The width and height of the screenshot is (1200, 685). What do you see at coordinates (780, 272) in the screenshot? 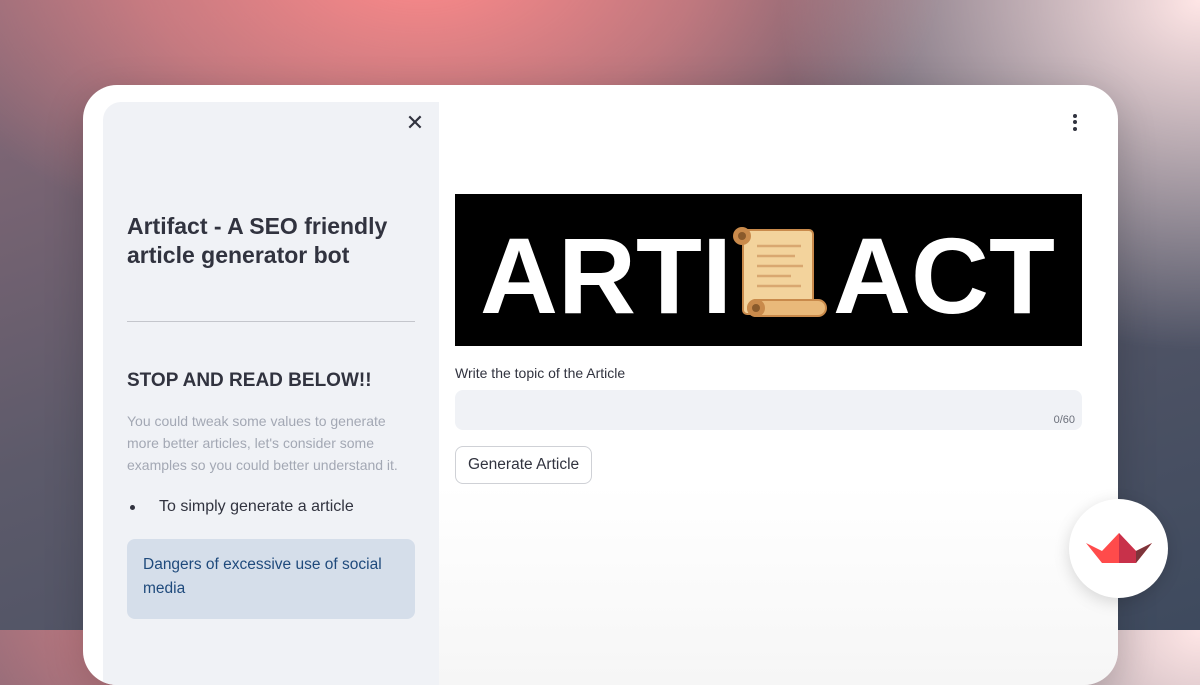
I see `scroll-icon` at bounding box center [780, 272].